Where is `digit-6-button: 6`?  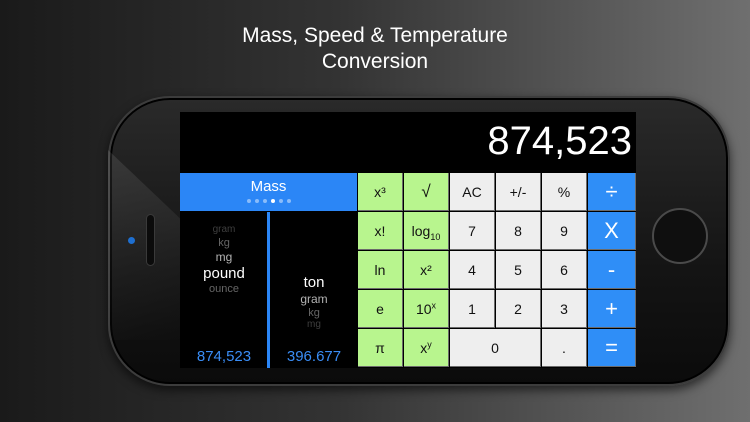 digit-6-button: 6 is located at coordinates (564, 270).